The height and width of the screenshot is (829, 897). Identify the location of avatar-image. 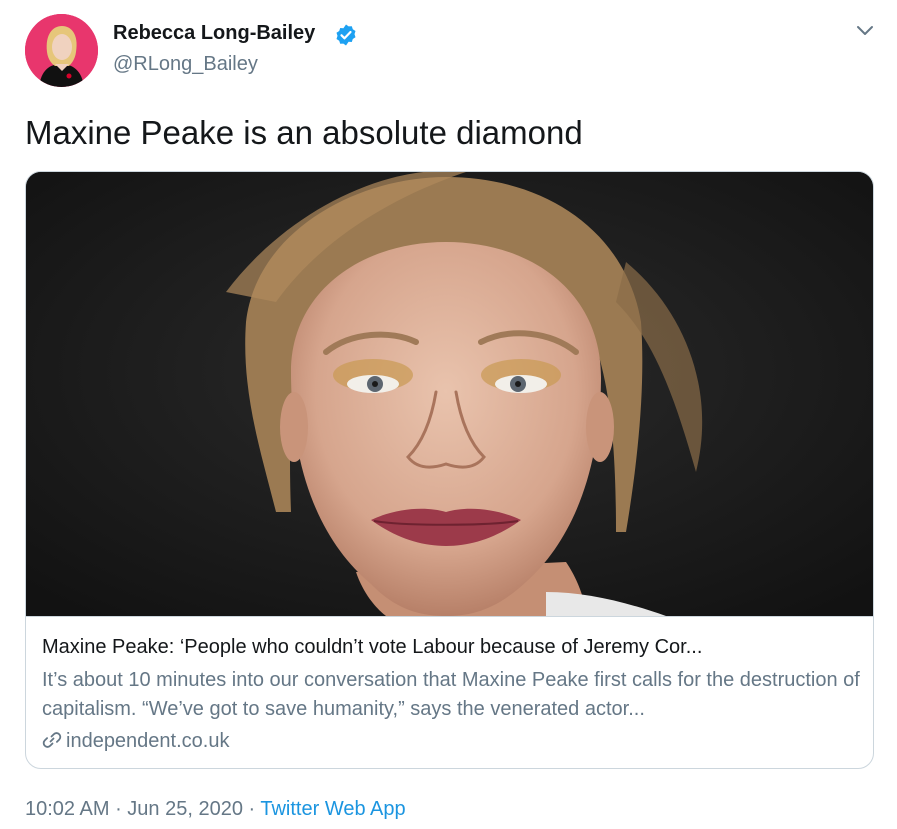
(61, 50).